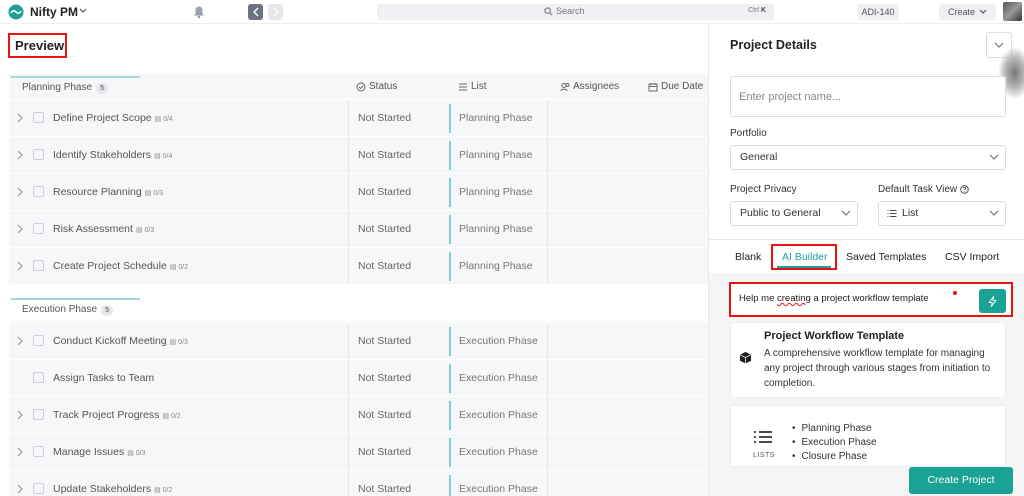 This screenshot has width=1024, height=496. Describe the element at coordinates (745, 357) in the screenshot. I see `cube-icon` at that location.